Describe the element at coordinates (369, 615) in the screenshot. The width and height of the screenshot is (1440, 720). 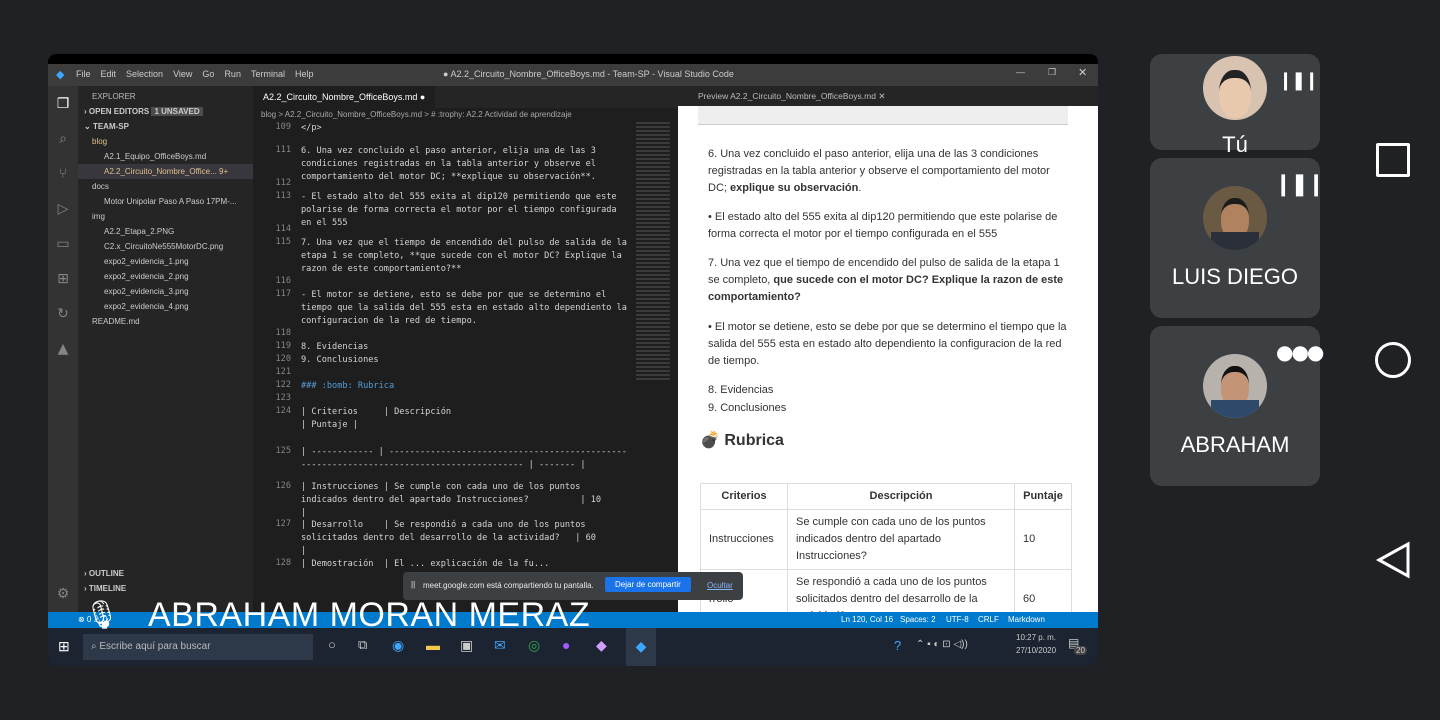
I see `presenter-name: ABRAHAM MORAN MERAZ` at that location.